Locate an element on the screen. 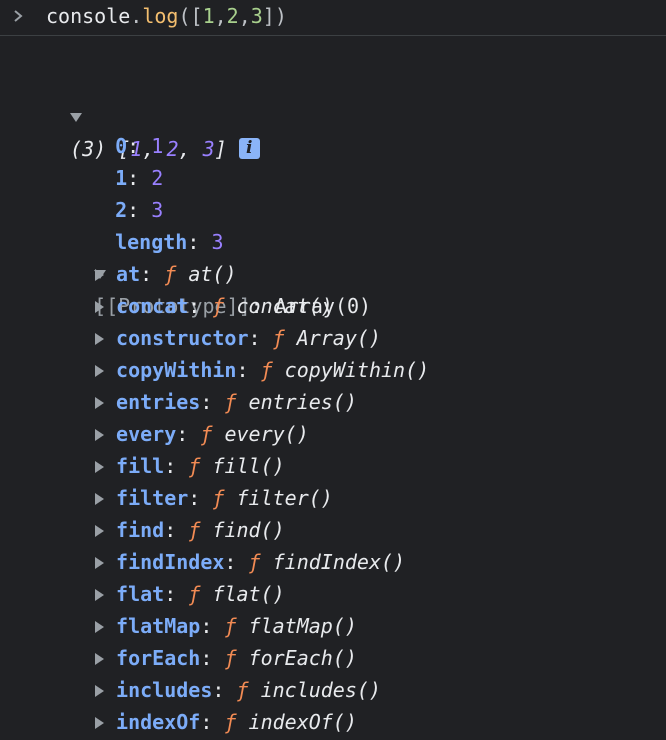  method-signature: every() is located at coordinates (266, 434).